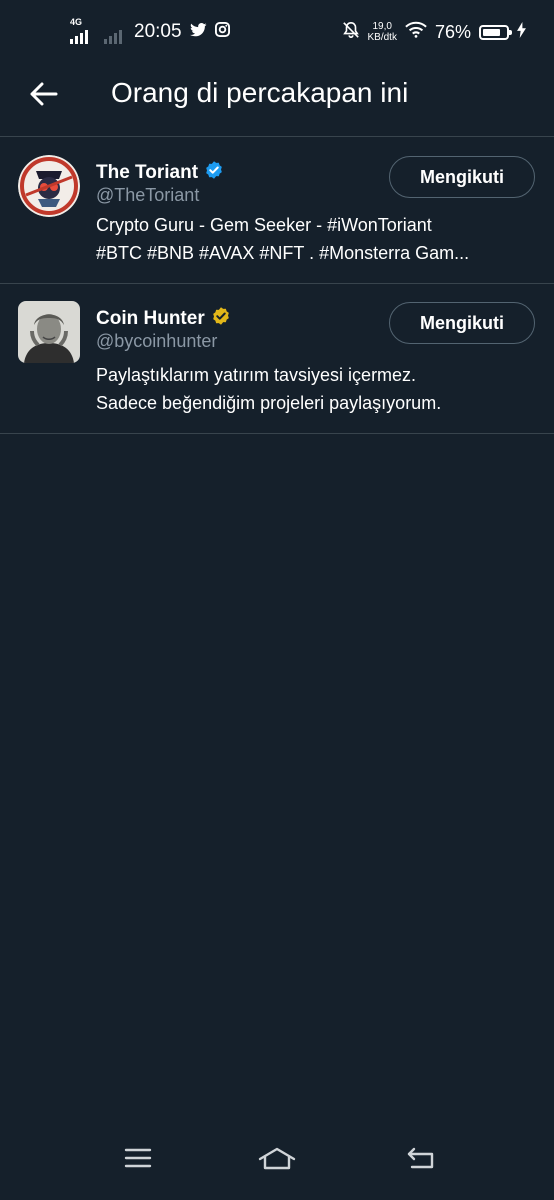 The image size is (554, 1200). I want to click on status-right: 19,0 KB/dtk 76%, so click(434, 32).